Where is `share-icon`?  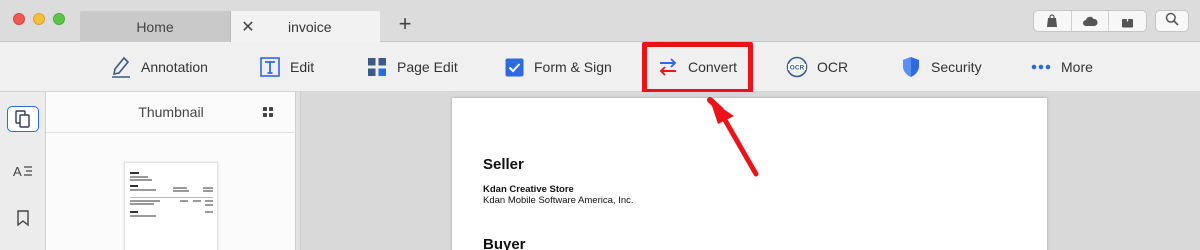
share-icon is located at coordinates (1127, 21).